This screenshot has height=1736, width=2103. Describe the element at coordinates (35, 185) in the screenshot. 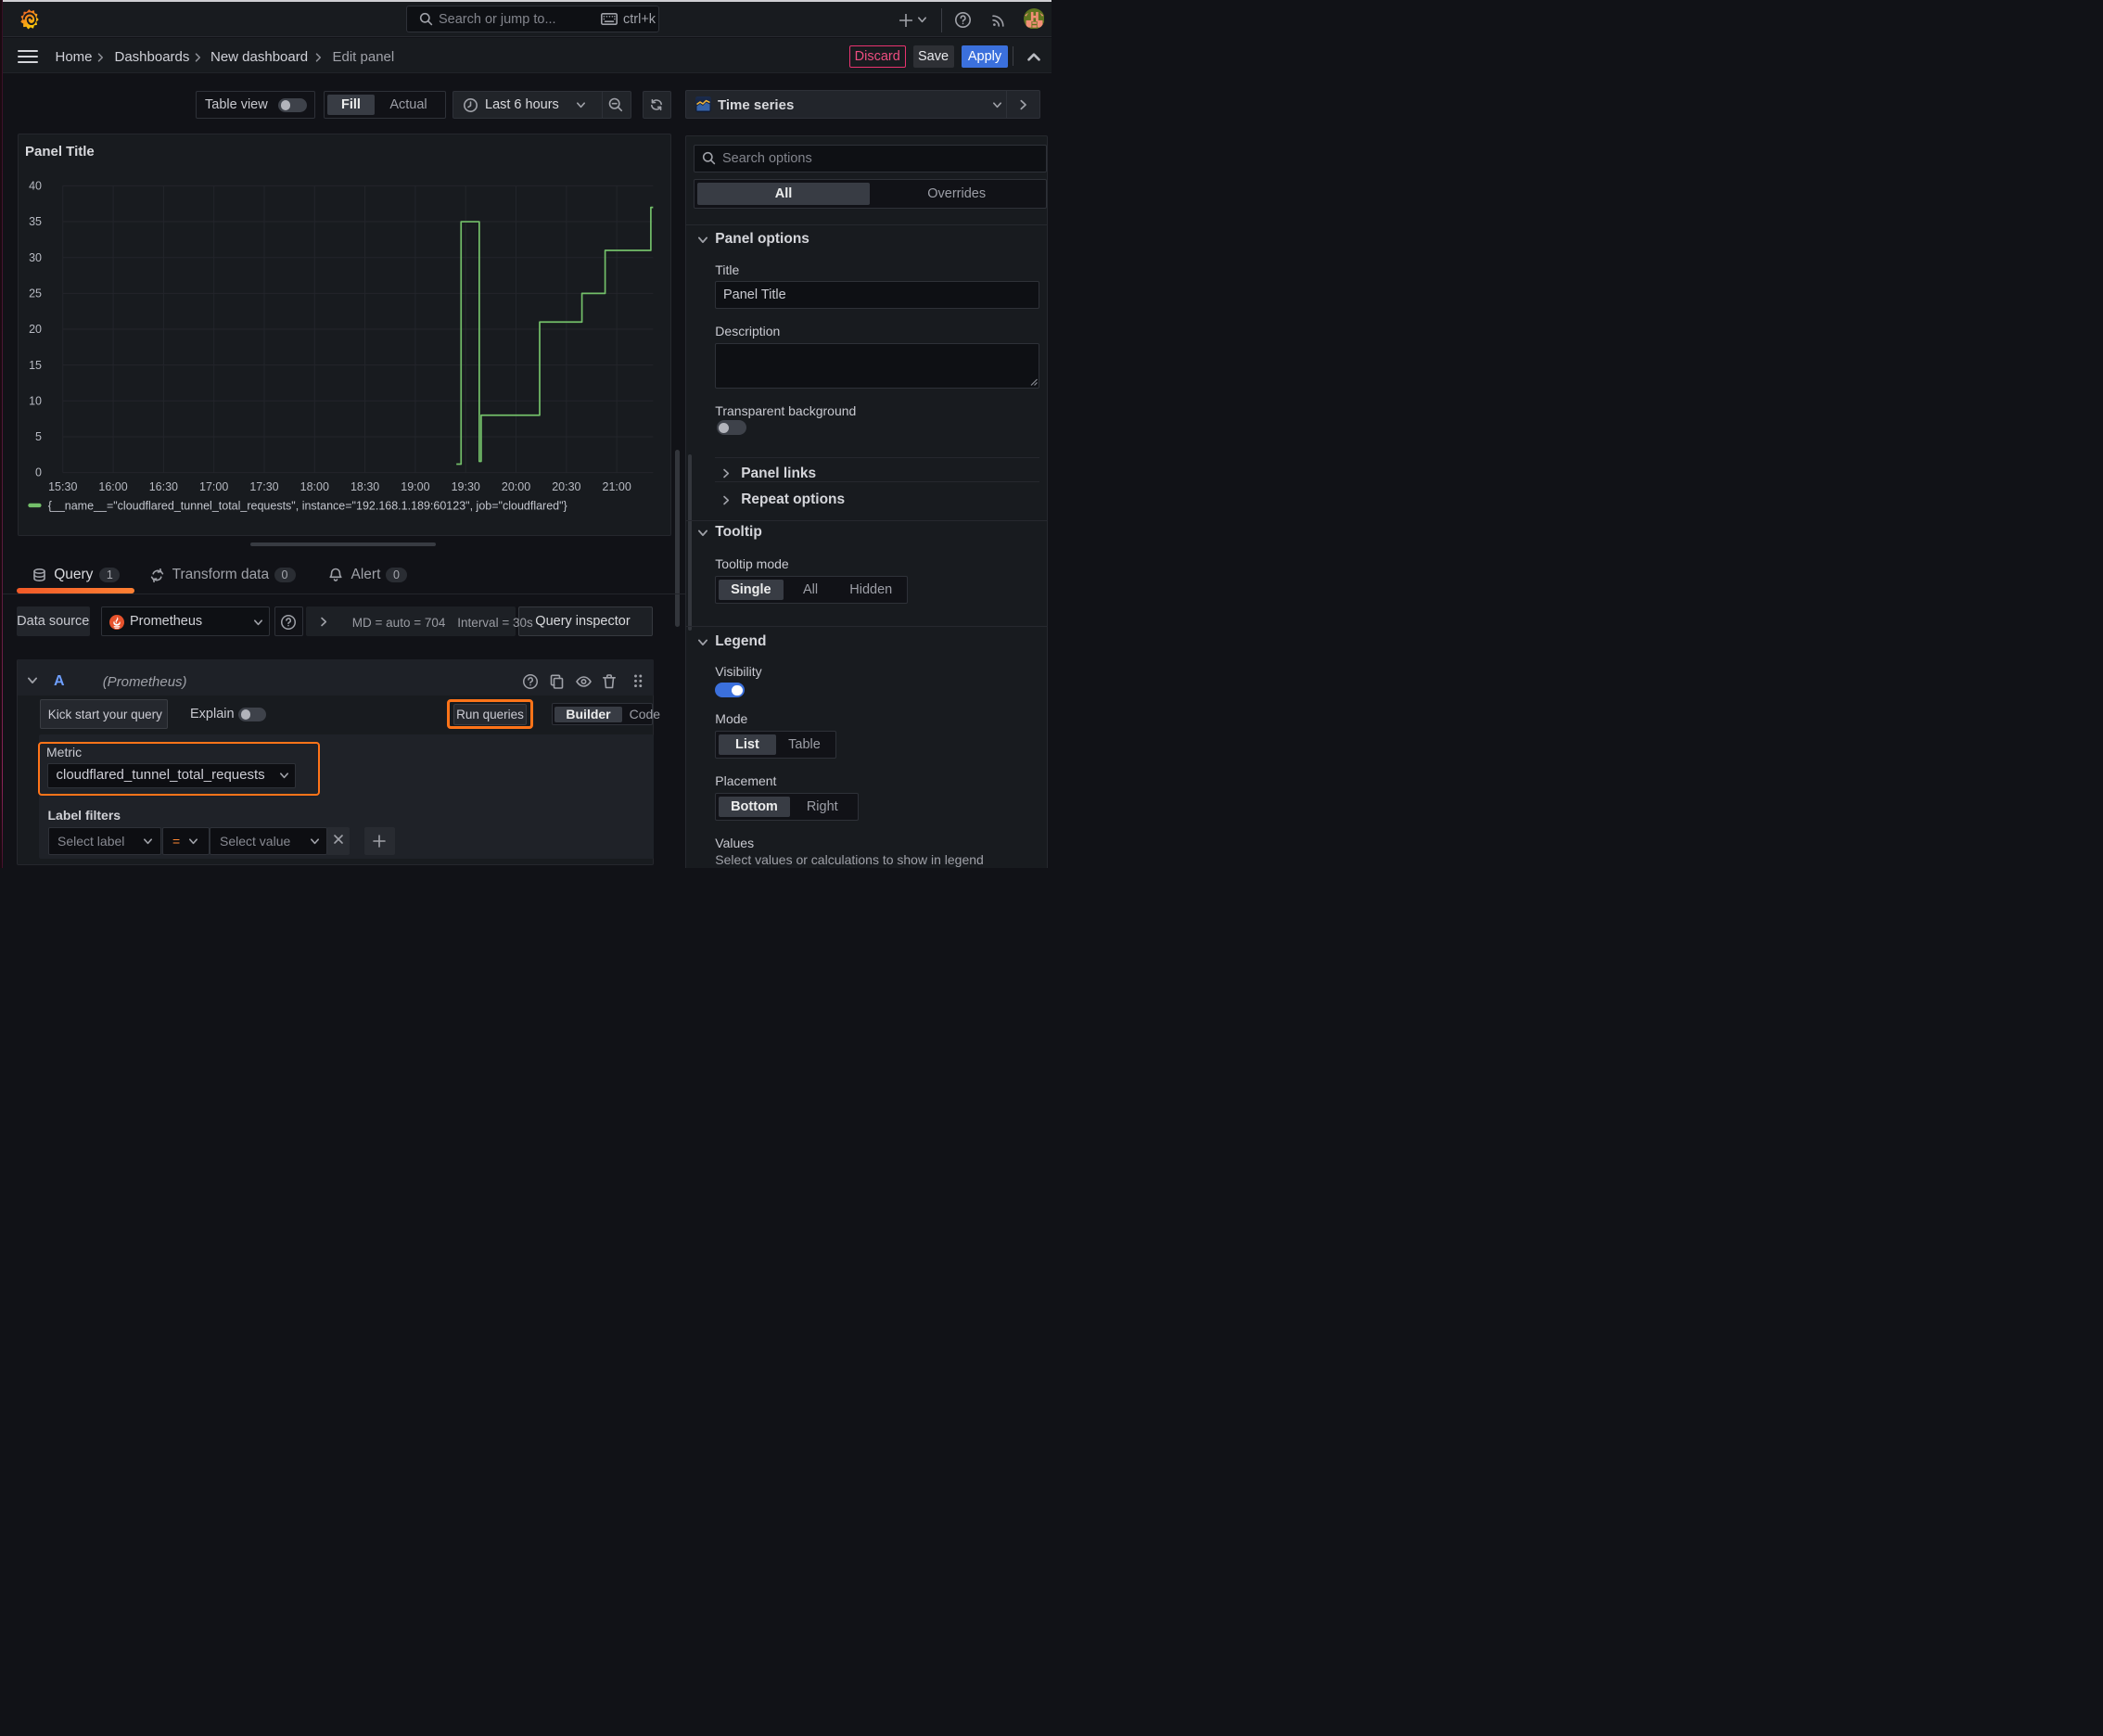

I see `svg-text: 40` at that location.